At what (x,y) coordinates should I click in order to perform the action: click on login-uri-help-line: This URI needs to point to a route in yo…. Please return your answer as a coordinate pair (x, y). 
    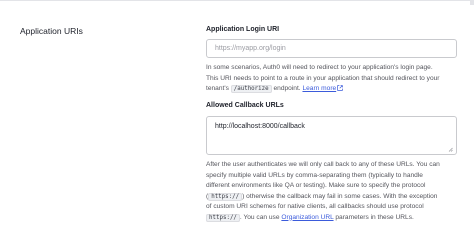
    Looking at the image, I should click on (323, 78).